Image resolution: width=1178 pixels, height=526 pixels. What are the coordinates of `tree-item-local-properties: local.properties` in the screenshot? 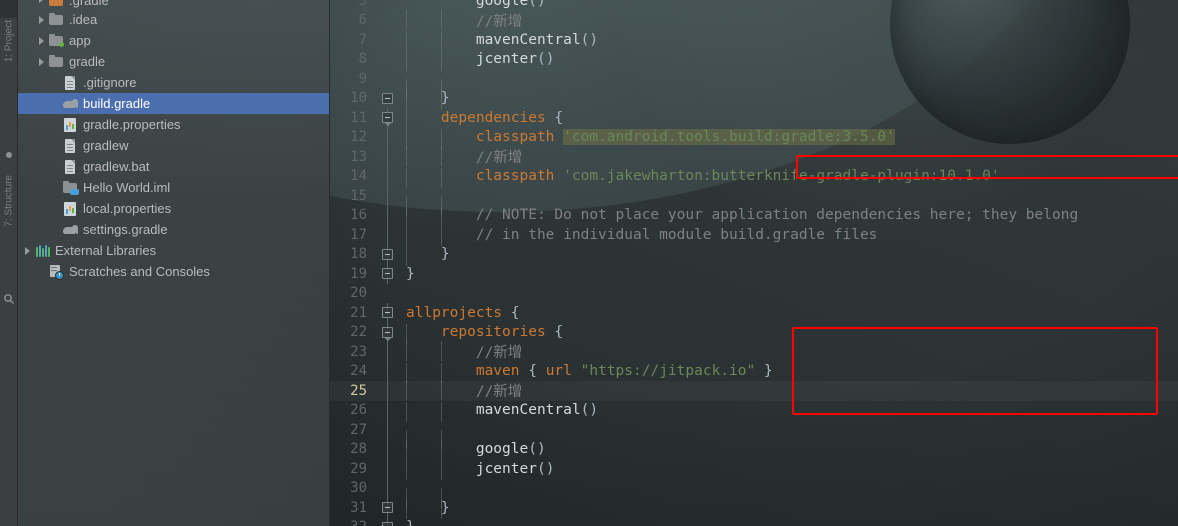 It's located at (173, 208).